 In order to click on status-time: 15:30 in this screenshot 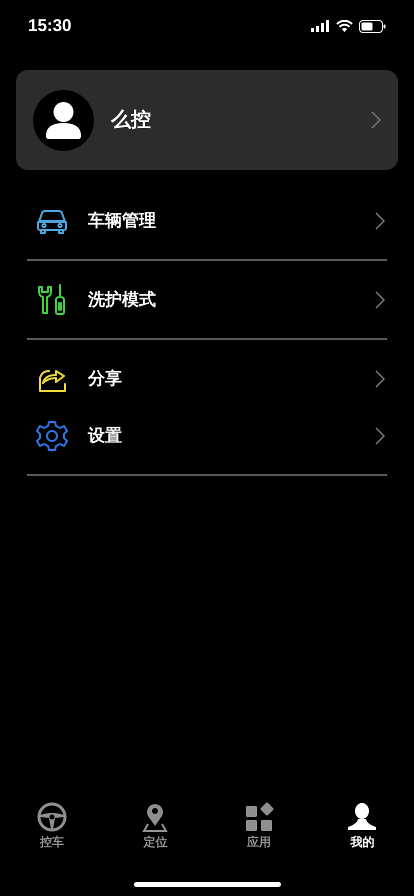, I will do `click(50, 26)`.